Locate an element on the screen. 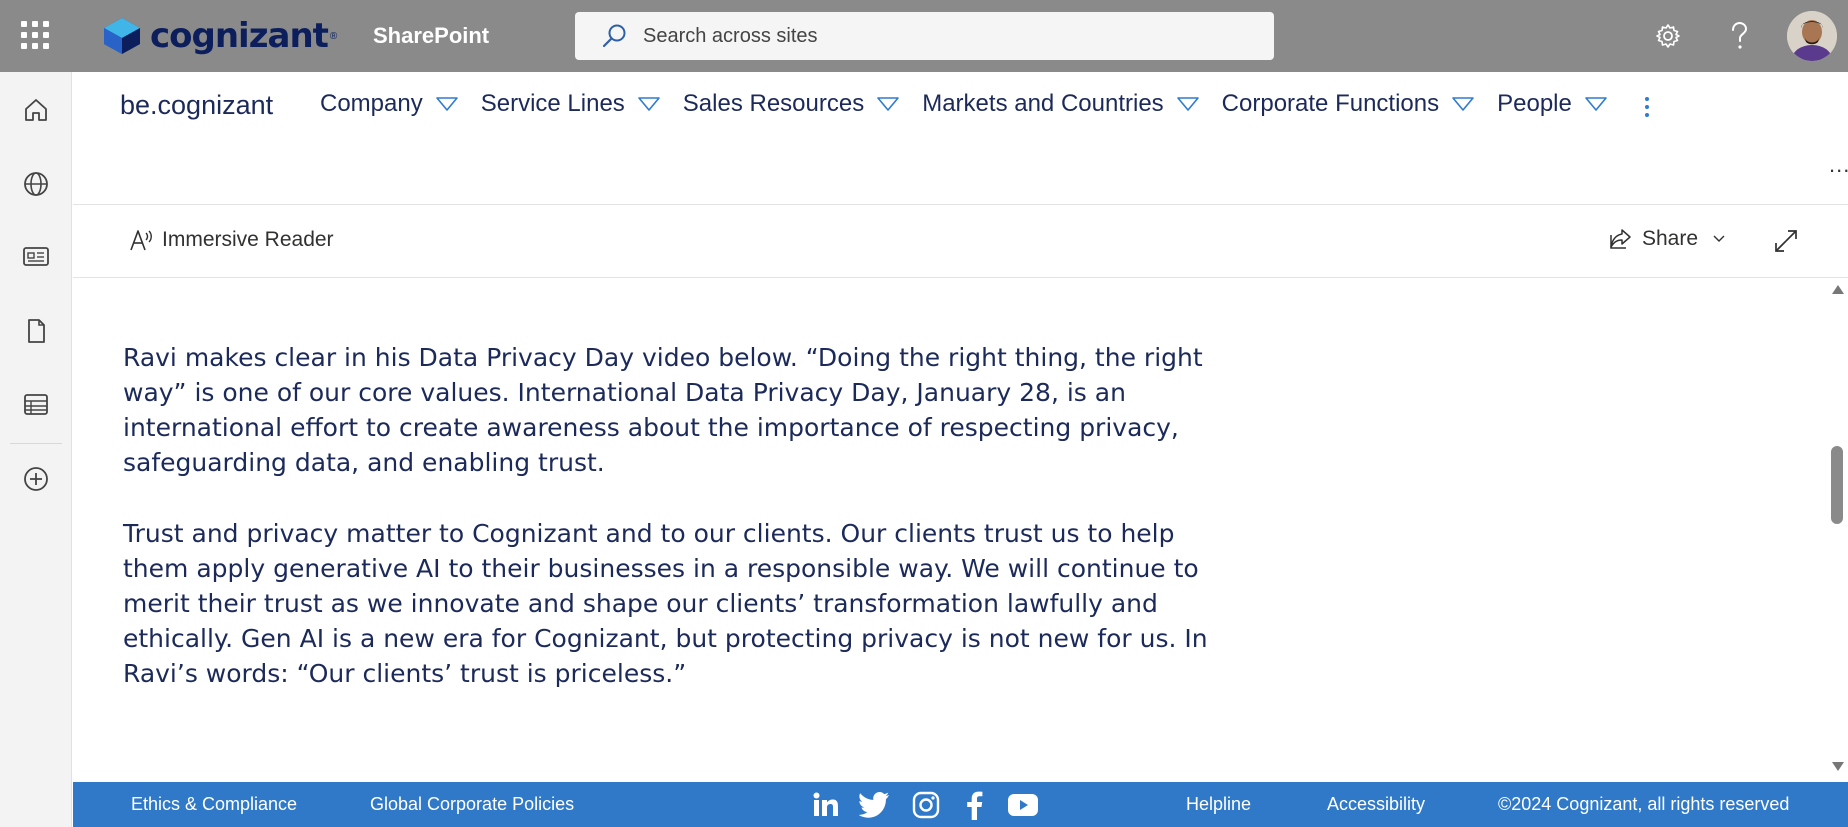 The image size is (1848, 827). nav-item-label: Corporate Functions is located at coordinates (1330, 103).